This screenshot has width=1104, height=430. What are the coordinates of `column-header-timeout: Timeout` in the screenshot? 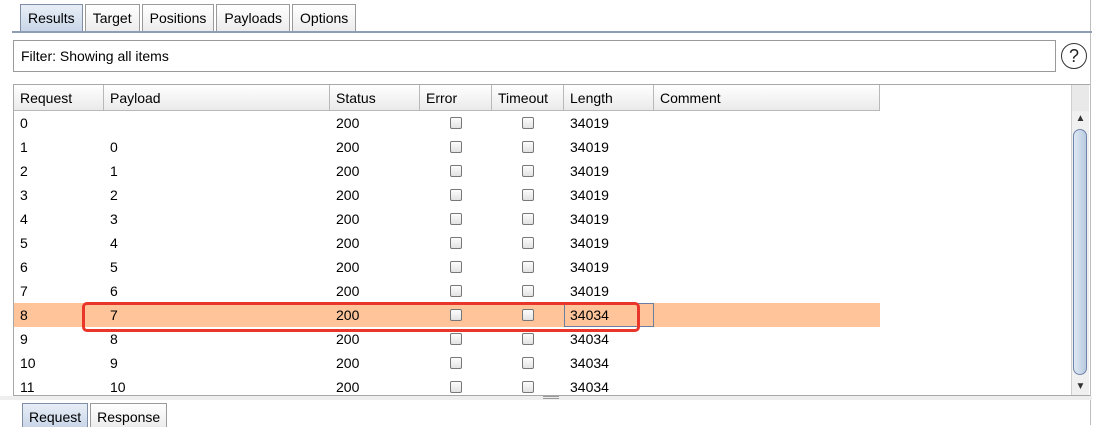 It's located at (528, 98).